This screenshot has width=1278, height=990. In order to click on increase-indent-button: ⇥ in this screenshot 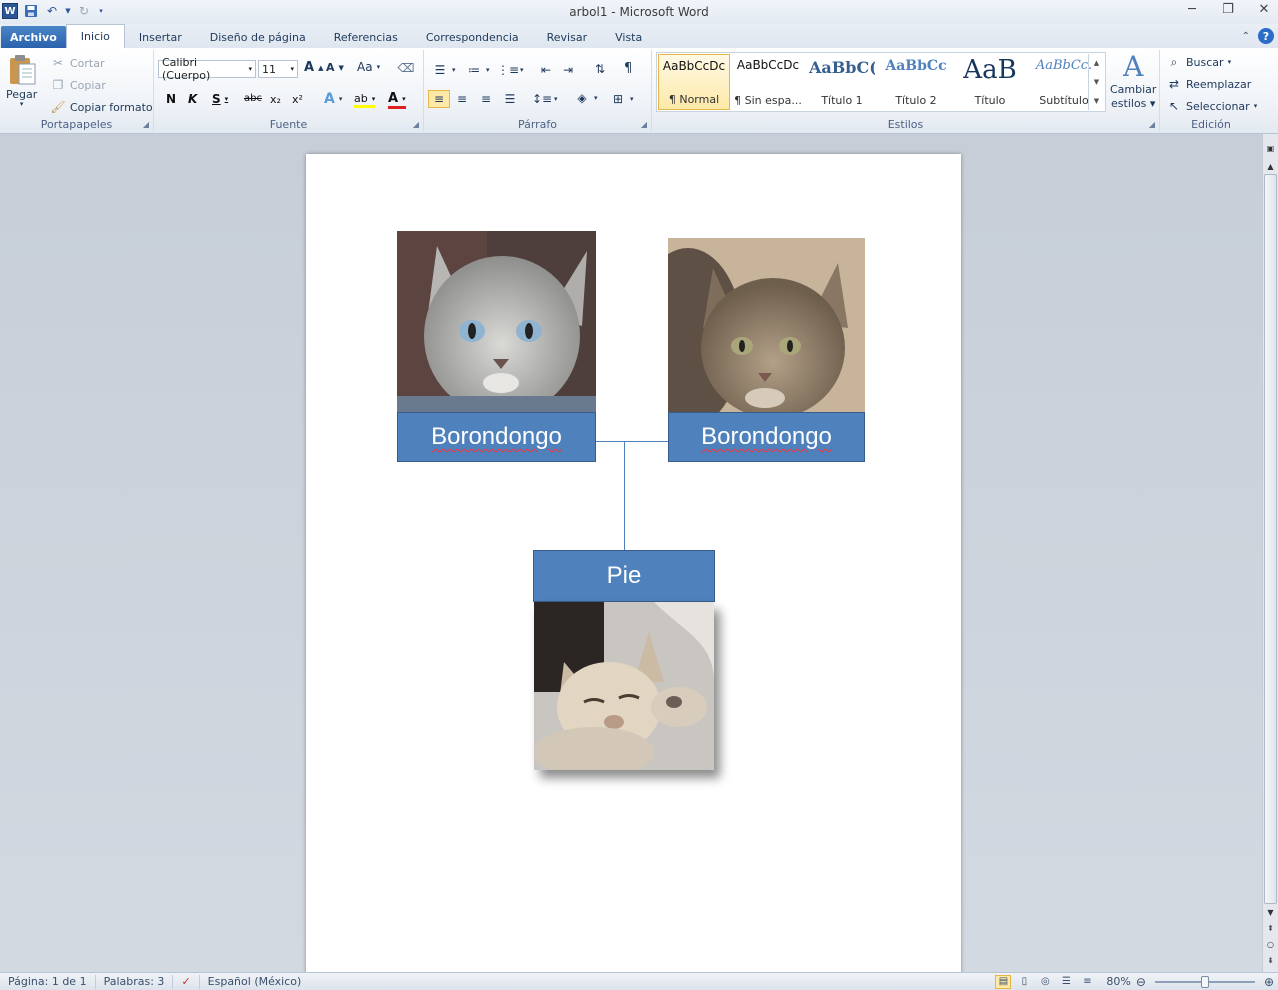, I will do `click(568, 70)`.